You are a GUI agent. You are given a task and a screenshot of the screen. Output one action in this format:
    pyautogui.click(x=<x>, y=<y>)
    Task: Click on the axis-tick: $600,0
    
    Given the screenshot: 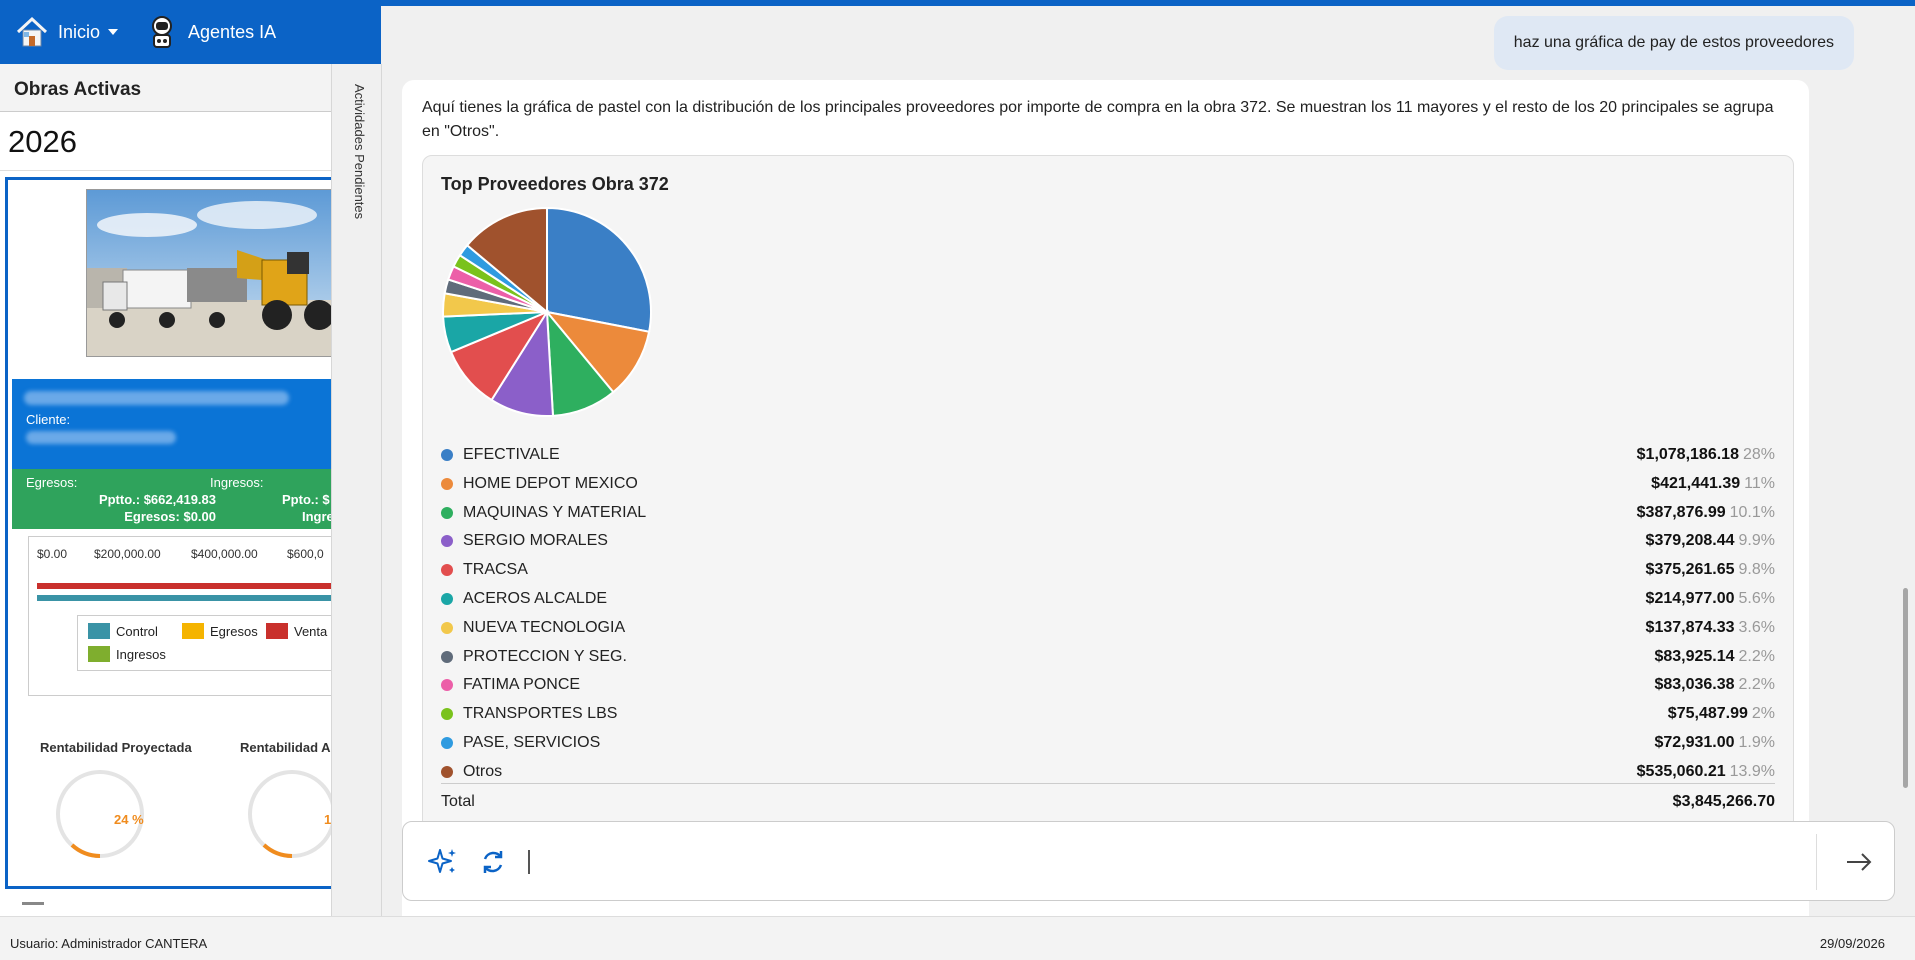 What is the action you would take?
    pyautogui.click(x=305, y=554)
    